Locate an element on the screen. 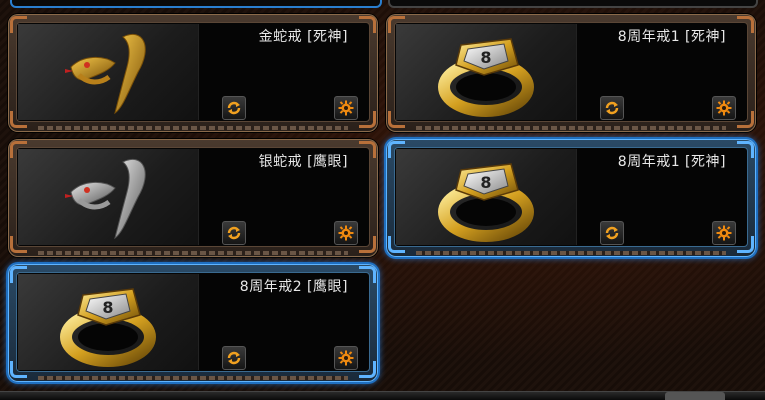 The height and width of the screenshot is (400, 765). item-name: 8周年戒2 [鹰眼] is located at coordinates (293, 287).